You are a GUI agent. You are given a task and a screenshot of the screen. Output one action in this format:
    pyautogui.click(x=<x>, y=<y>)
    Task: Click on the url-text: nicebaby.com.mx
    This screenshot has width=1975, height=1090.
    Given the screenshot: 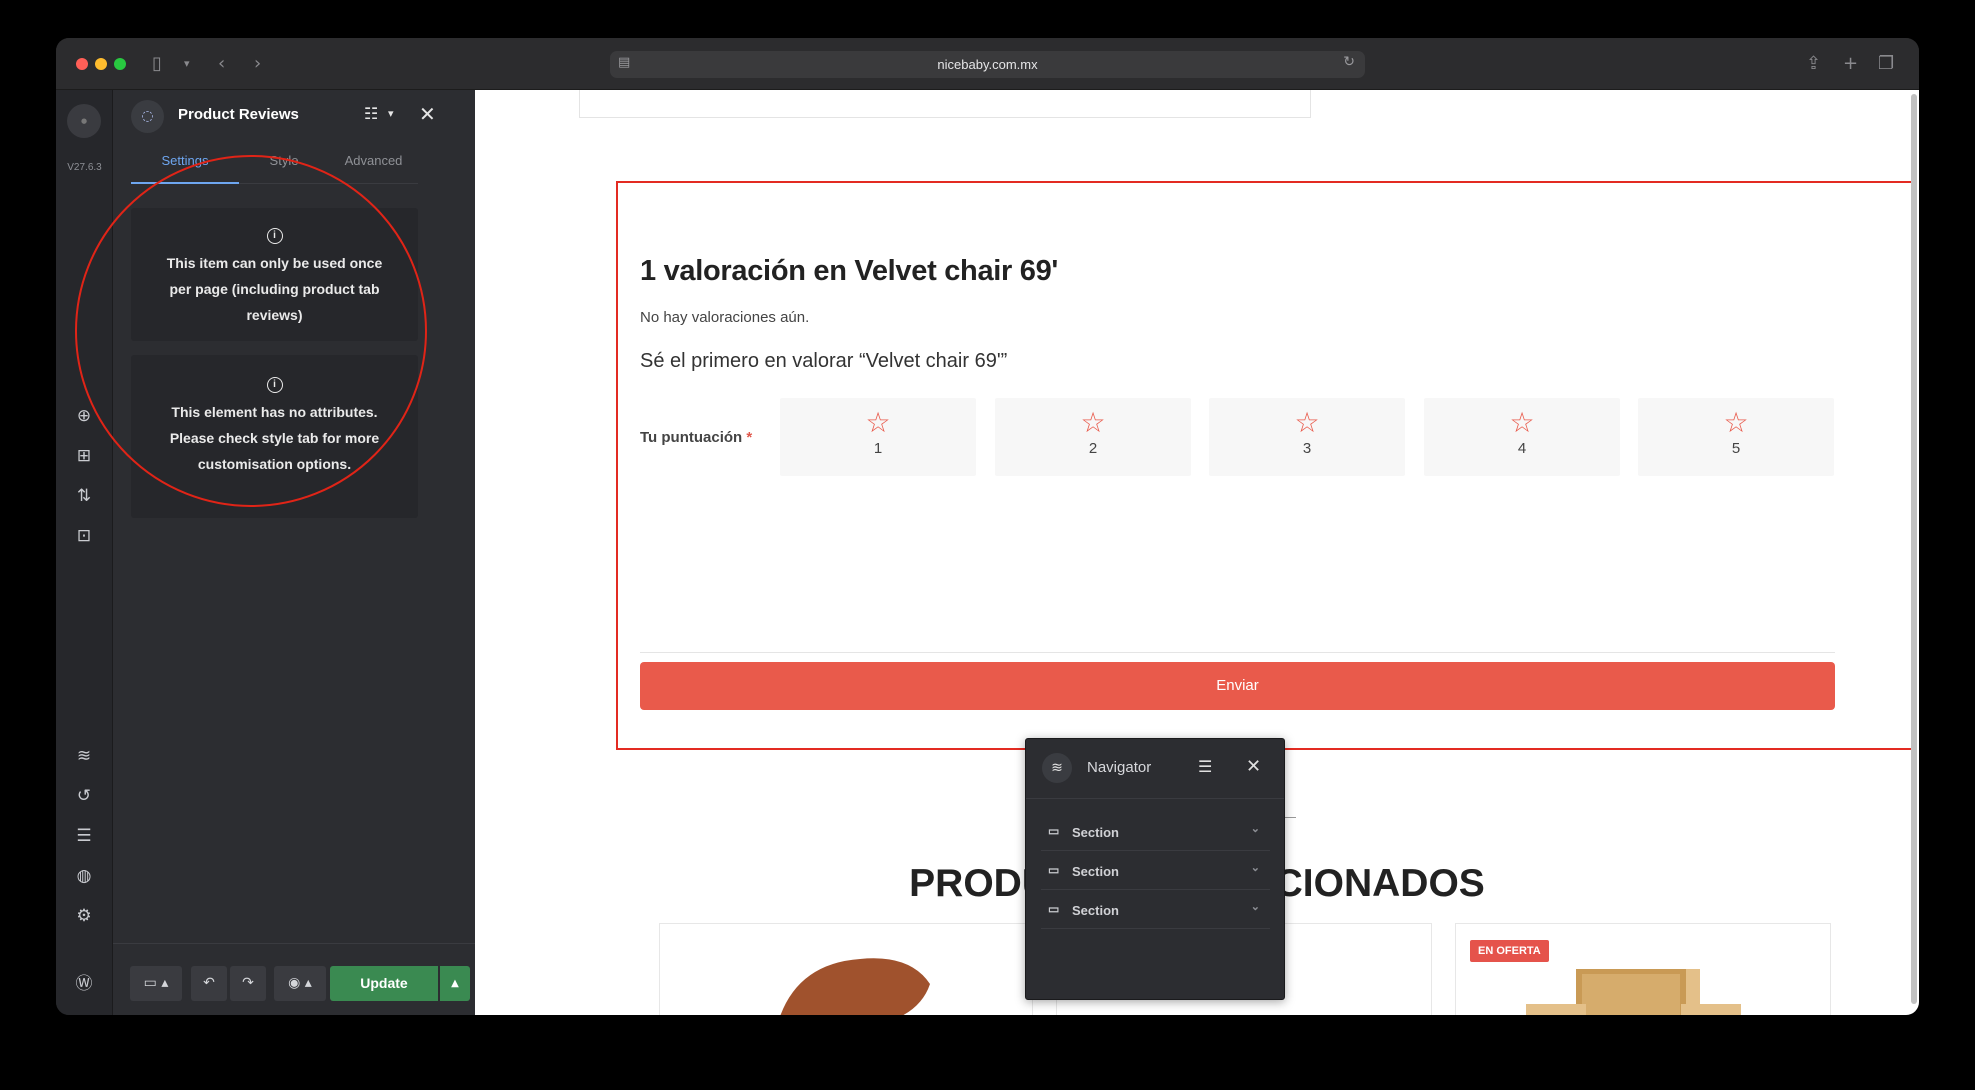 What is the action you would take?
    pyautogui.click(x=987, y=64)
    